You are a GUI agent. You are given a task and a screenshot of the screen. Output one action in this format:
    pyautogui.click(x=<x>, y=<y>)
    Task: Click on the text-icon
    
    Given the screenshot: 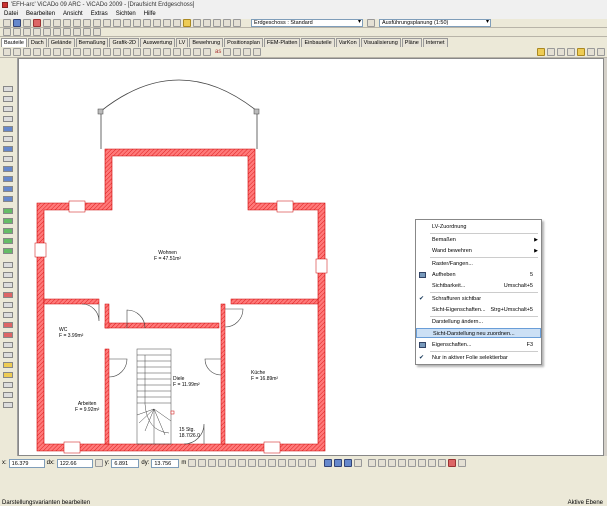 What is the action you would take?
    pyautogui.click(x=67, y=32)
    